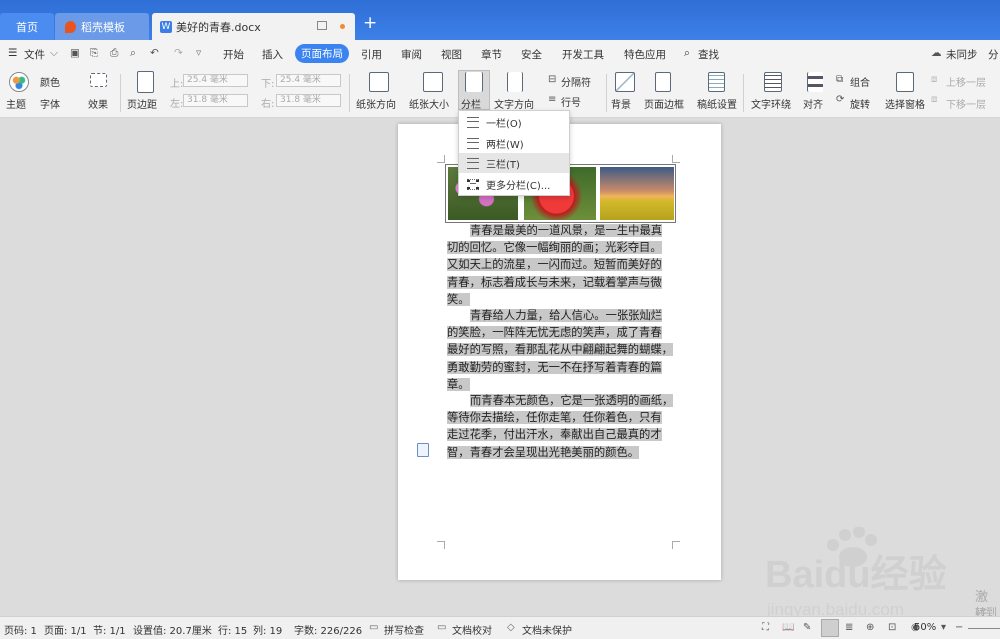  What do you see at coordinates (215, 80) in the screenshot?
I see `top-margin-input: 25.4 毫米` at bounding box center [215, 80].